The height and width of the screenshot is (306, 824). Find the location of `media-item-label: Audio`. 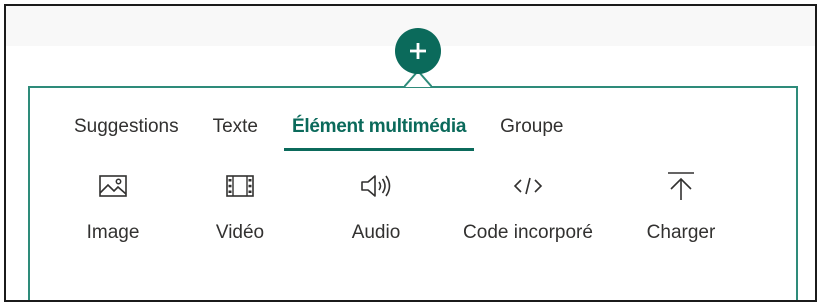

media-item-label: Audio is located at coordinates (376, 232).